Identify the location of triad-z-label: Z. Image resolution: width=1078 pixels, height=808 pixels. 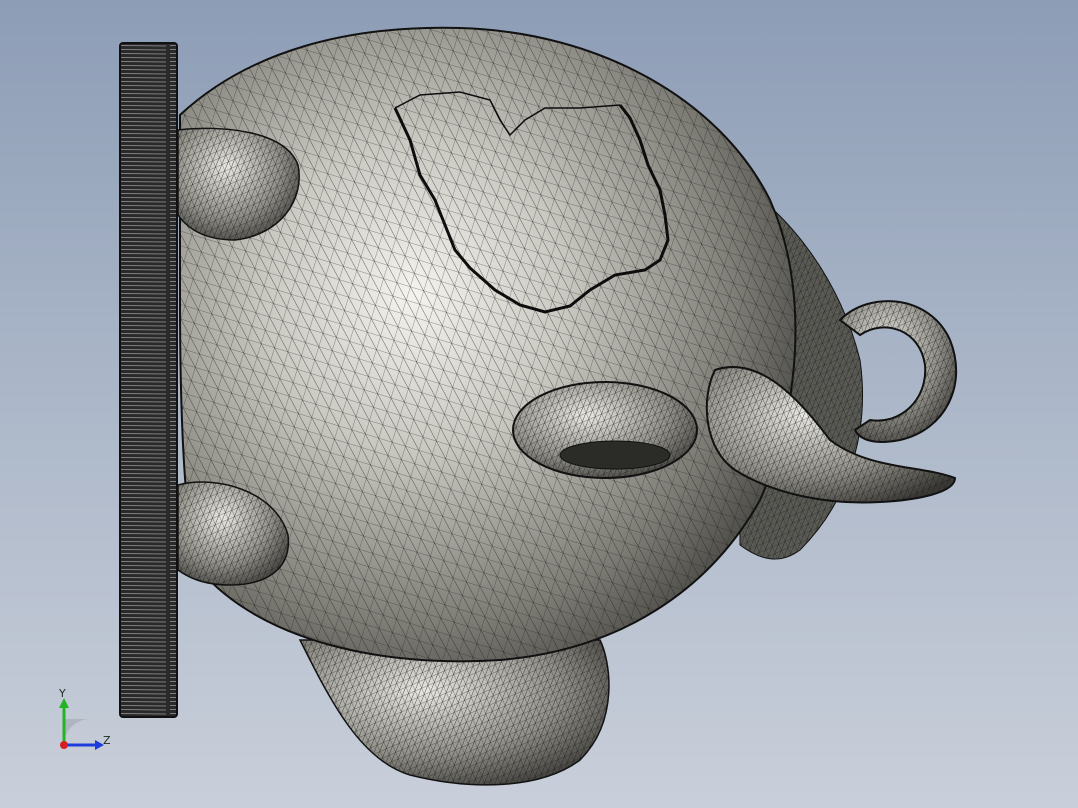
(107, 740).